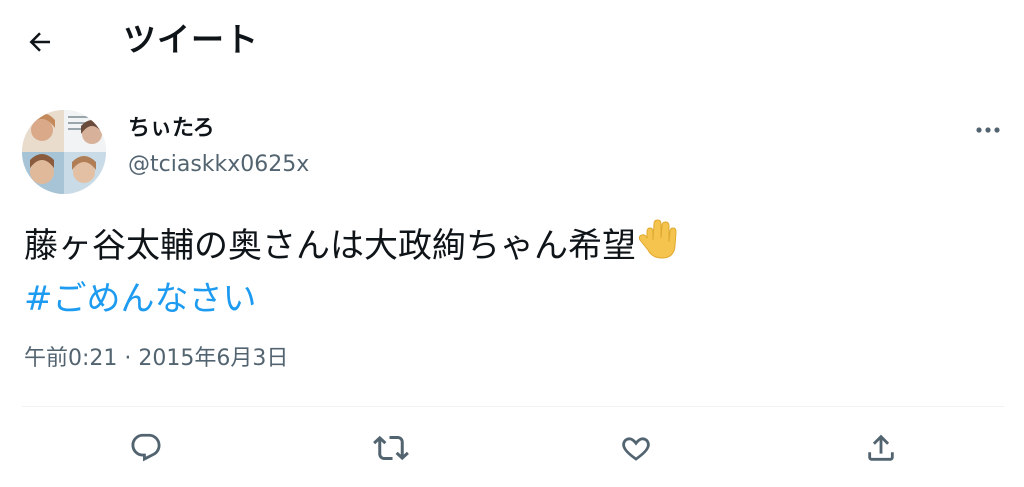  What do you see at coordinates (140, 299) in the screenshot?
I see `hashtag-link: #ごめんなさい` at bounding box center [140, 299].